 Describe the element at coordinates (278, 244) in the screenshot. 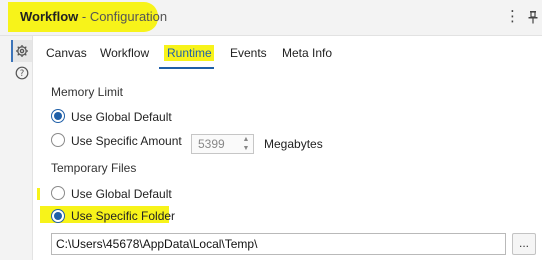

I see `temp-folder-path-input` at that location.